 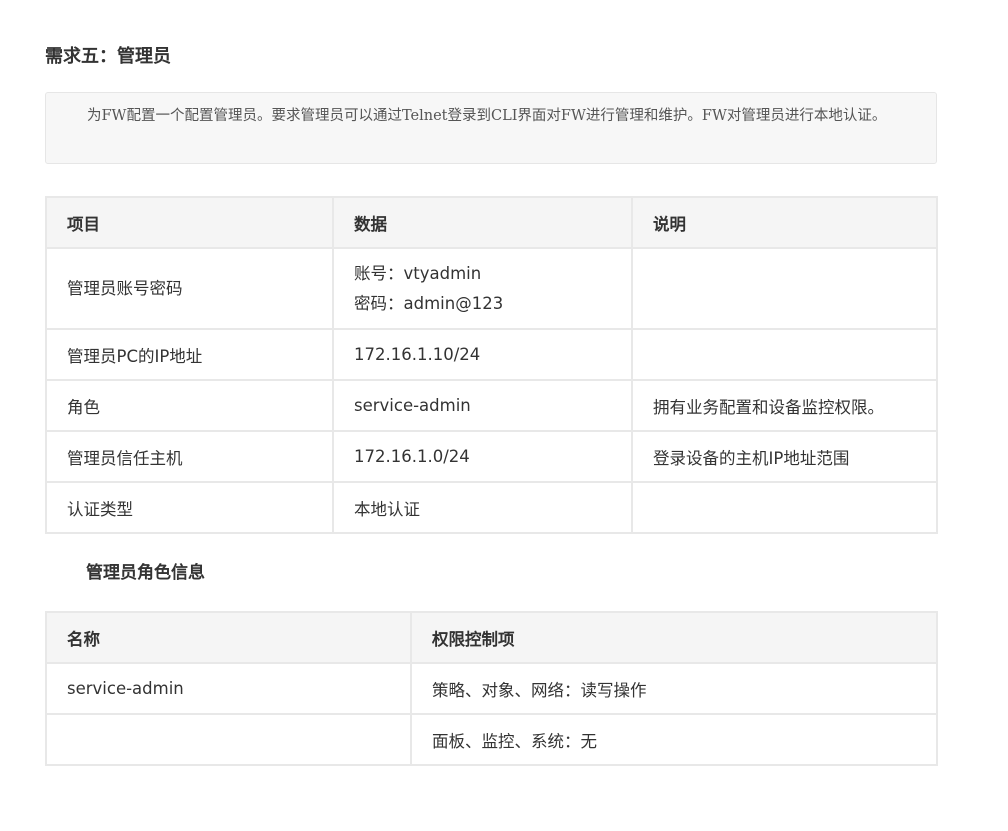 I want to click on table-row: 管理员信任主机 172.16.1.0/24 登录设备的主机IP地址范围, so click(x=491, y=456).